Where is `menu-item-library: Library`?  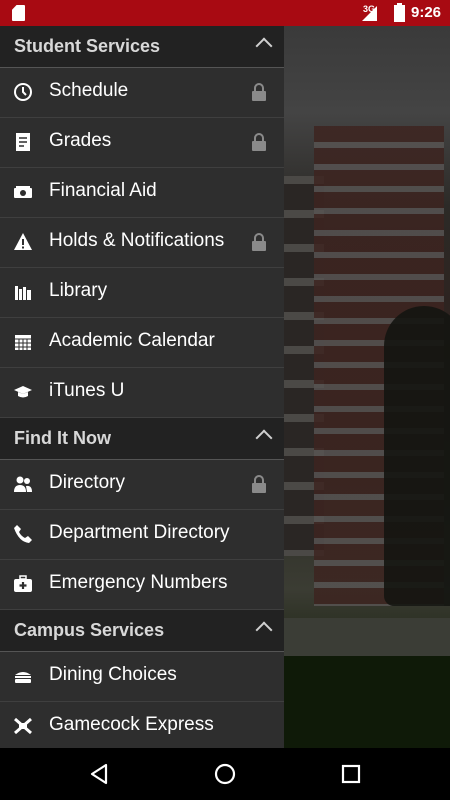 menu-item-library: Library is located at coordinates (142, 293).